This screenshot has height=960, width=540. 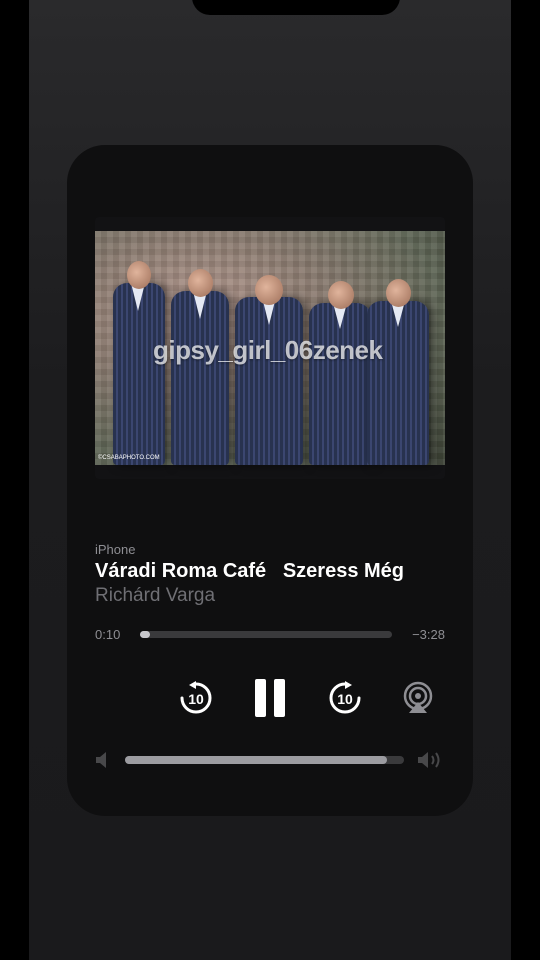 I want to click on volume-level, so click(x=256, y=760).